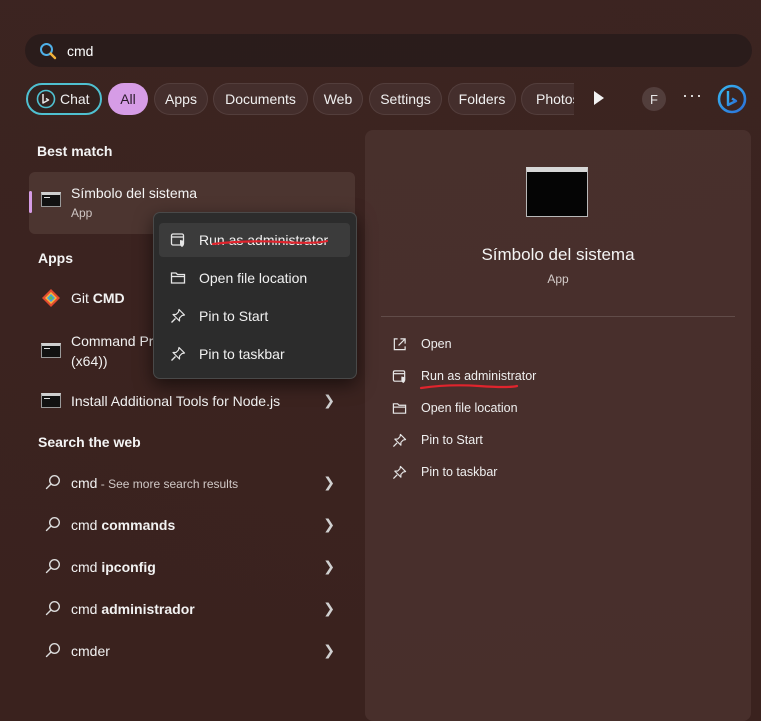  I want to click on filter-apps-label: Apps, so click(181, 99).